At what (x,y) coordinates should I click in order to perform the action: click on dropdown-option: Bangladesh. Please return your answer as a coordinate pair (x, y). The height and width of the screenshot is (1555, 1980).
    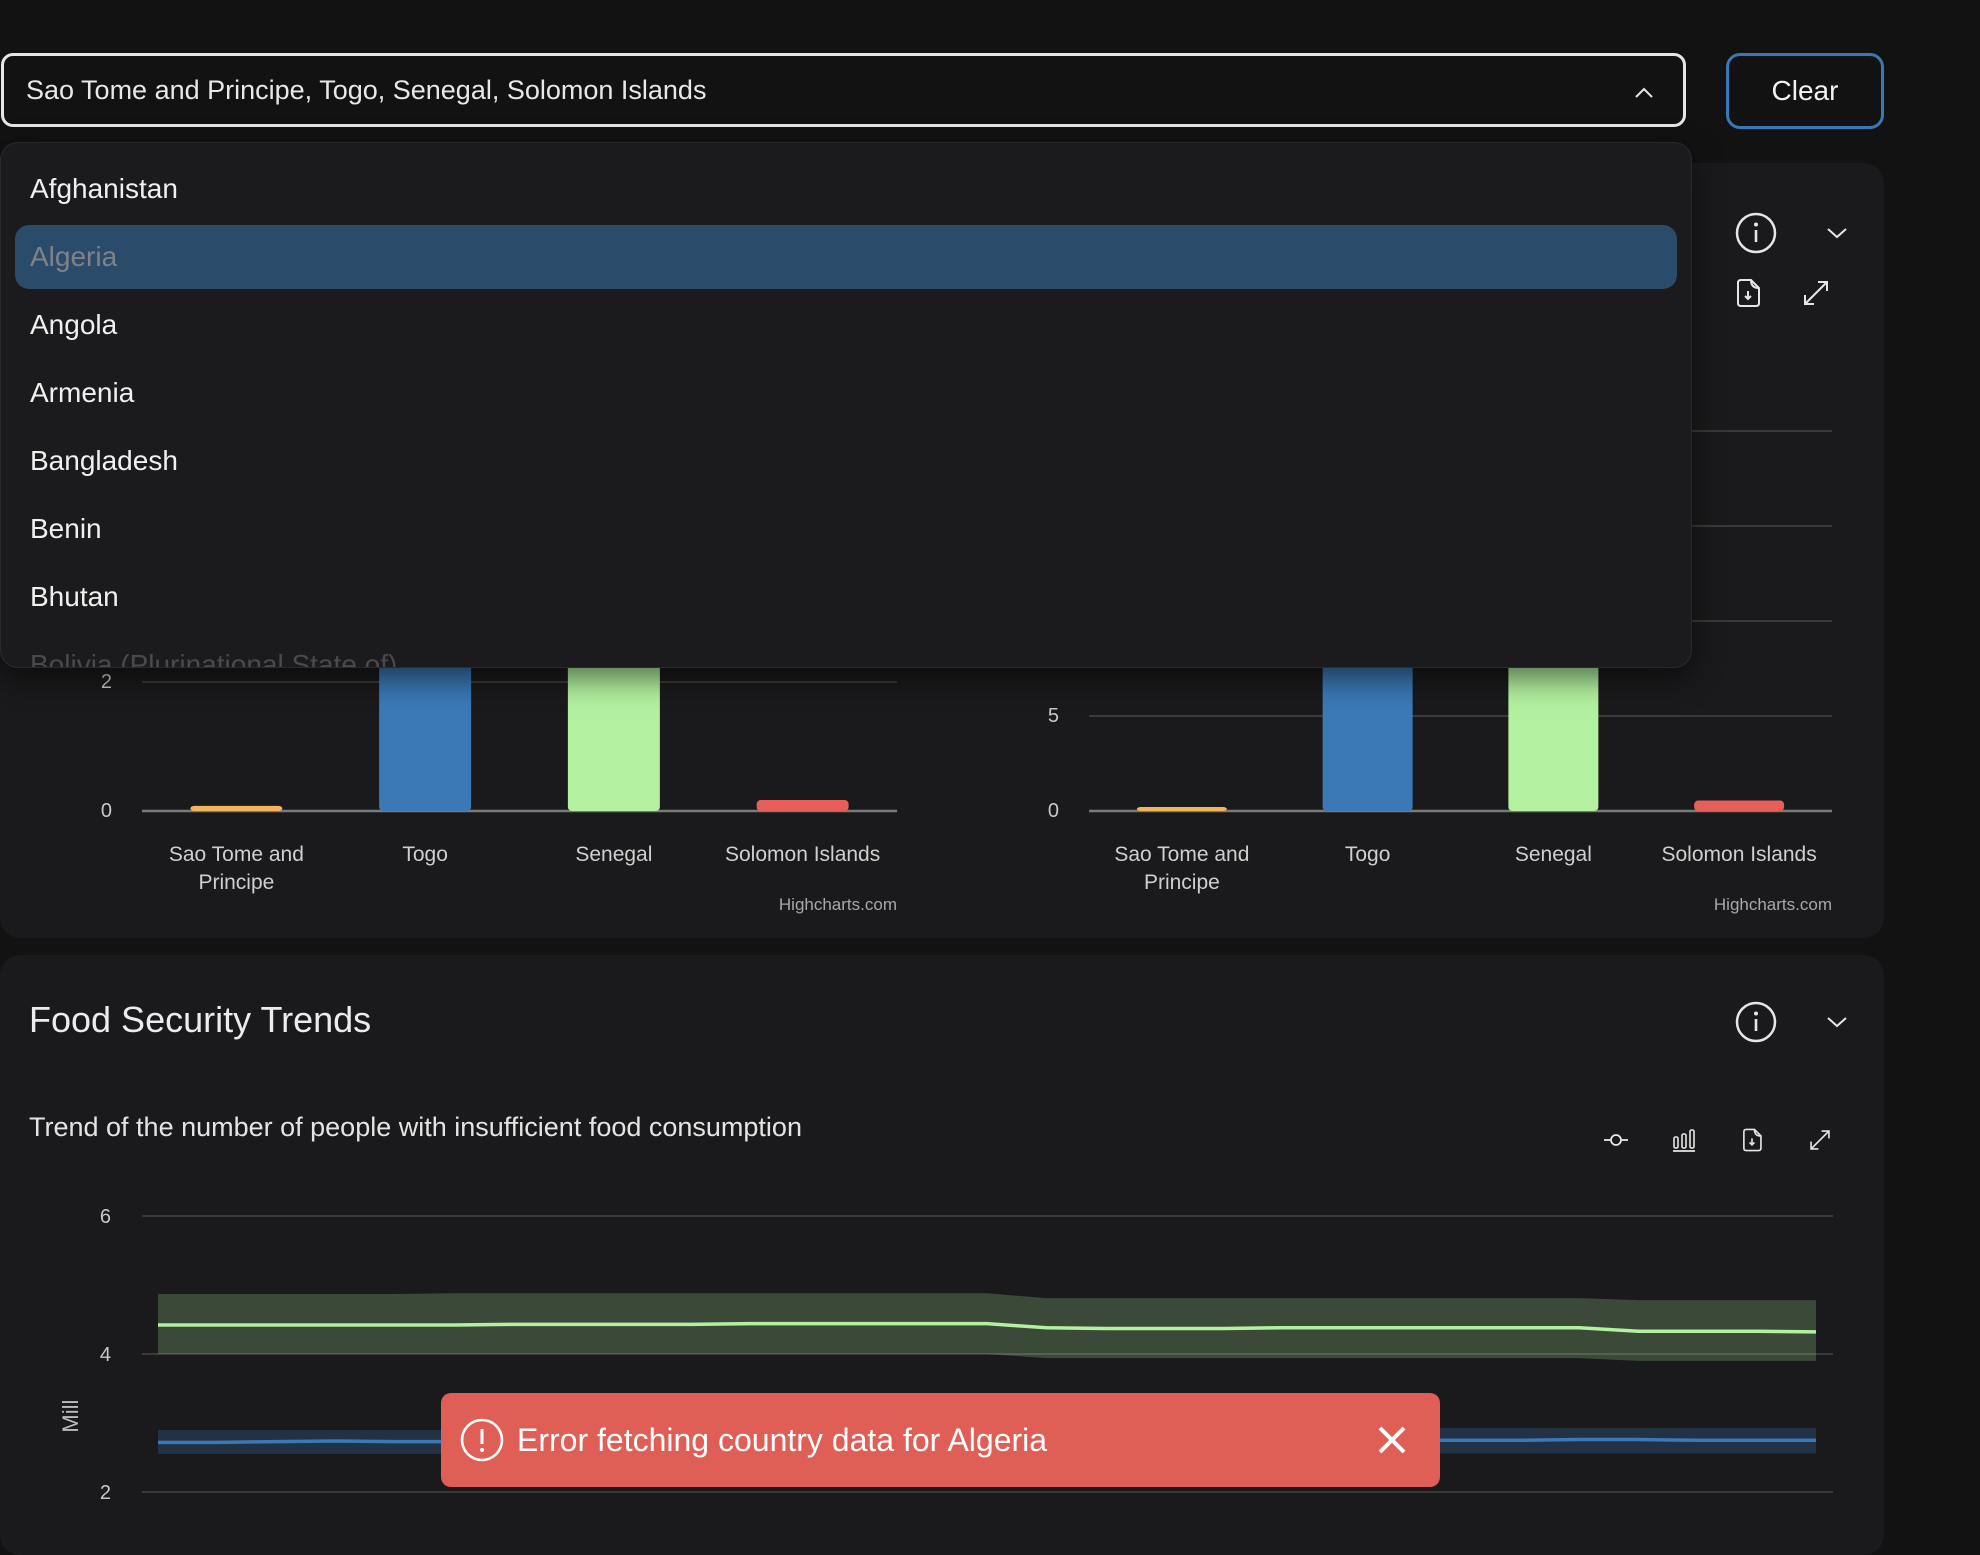
    Looking at the image, I should click on (846, 461).